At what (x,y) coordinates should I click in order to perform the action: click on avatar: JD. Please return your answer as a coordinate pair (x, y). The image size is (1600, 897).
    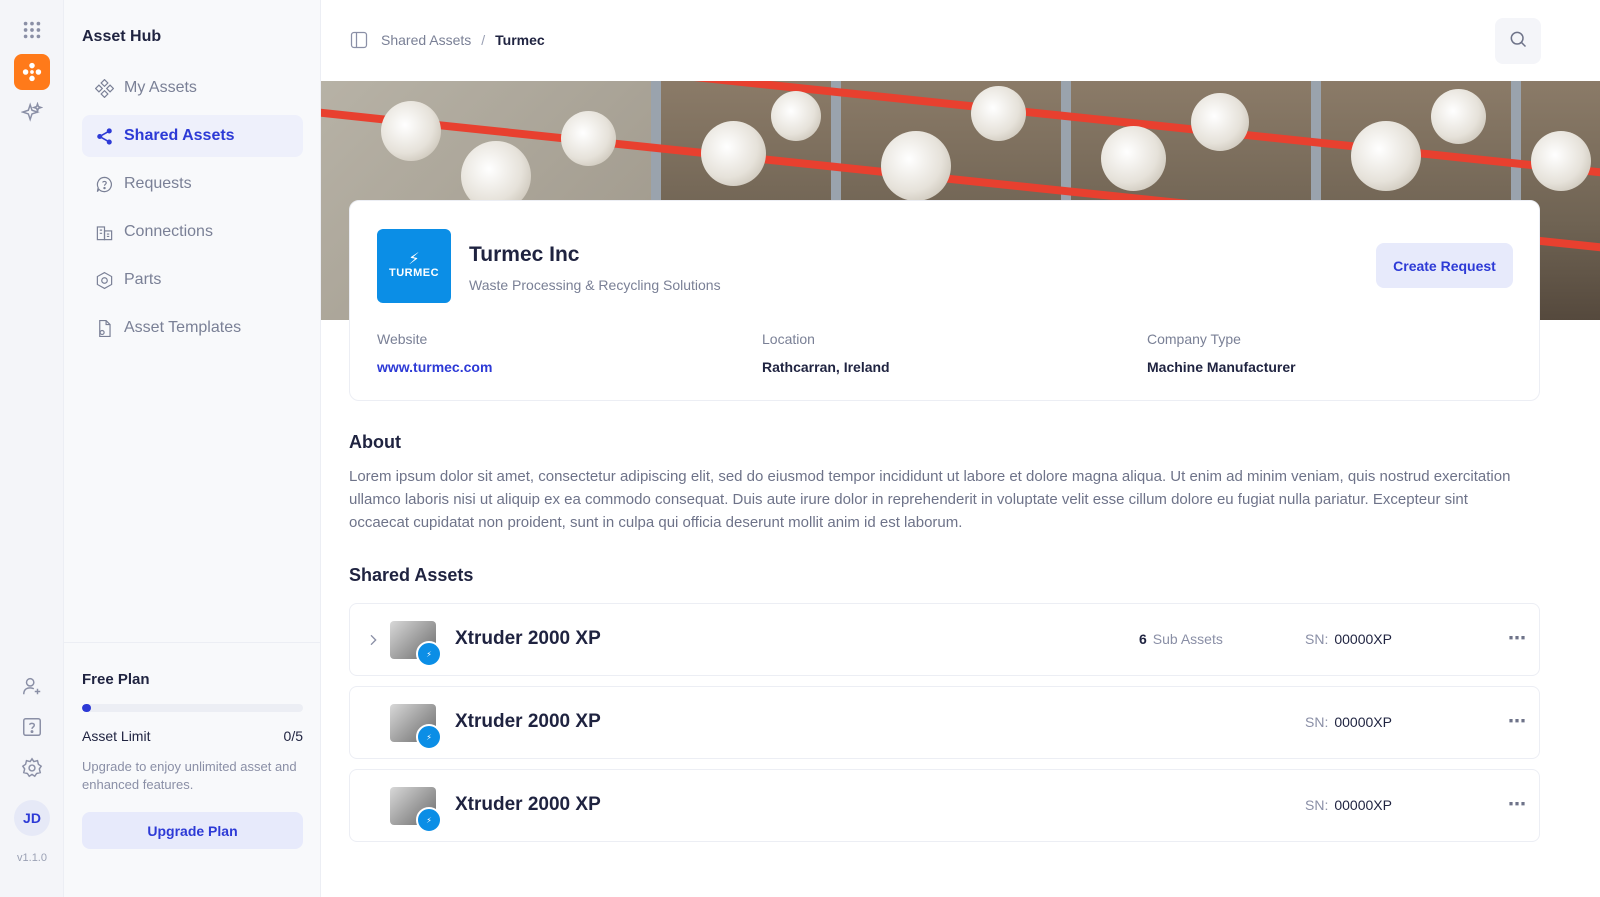
    Looking at the image, I should click on (32, 818).